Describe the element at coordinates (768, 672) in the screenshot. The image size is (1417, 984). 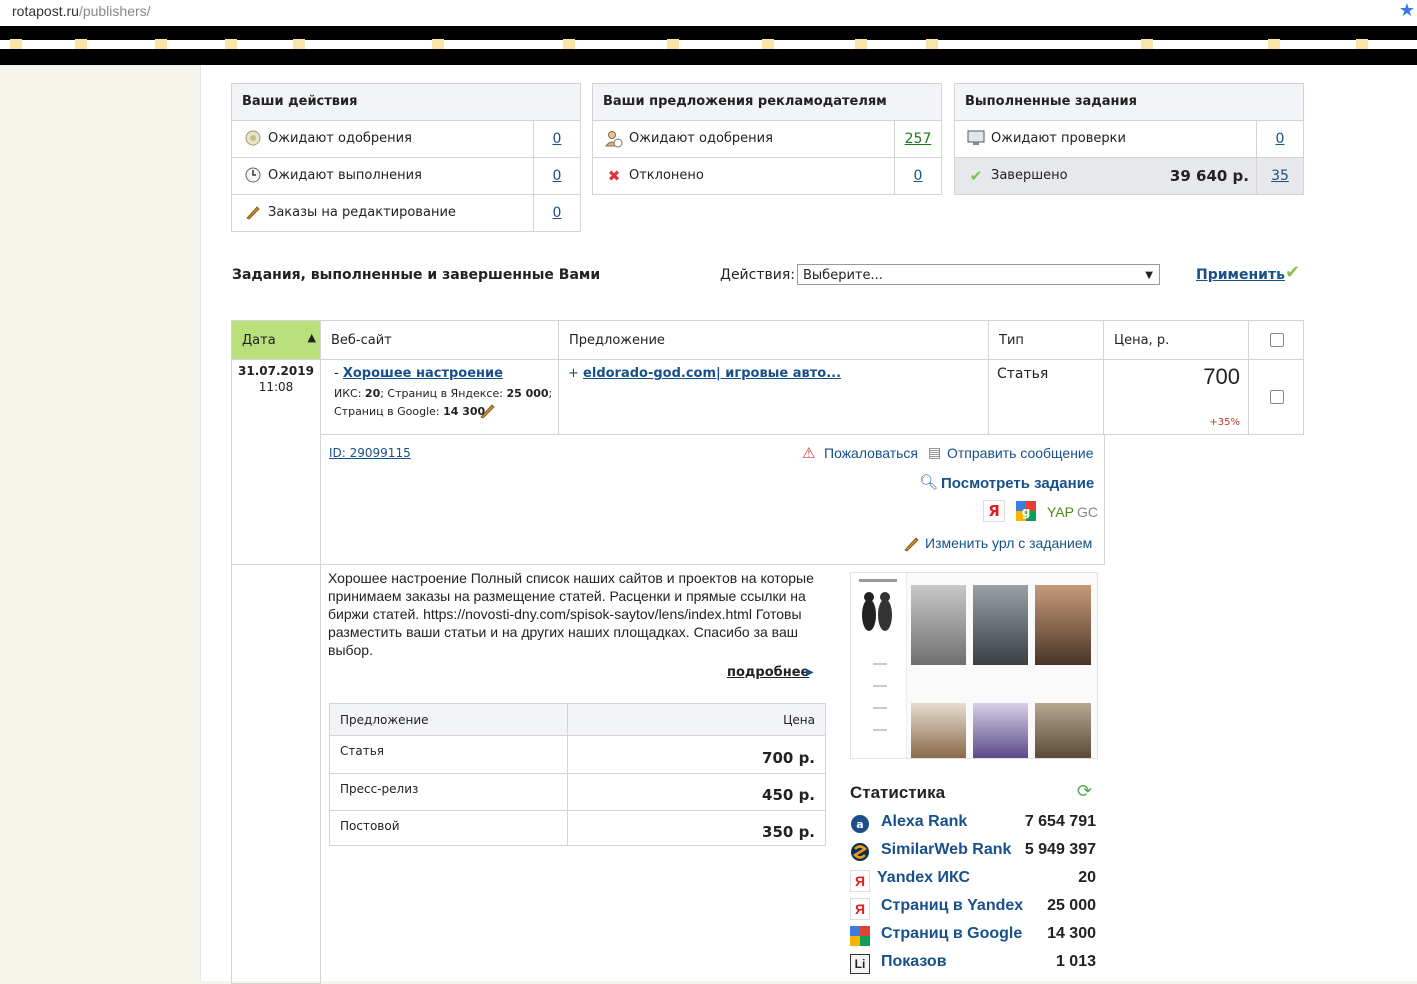
I see `more-link: подробнее` at that location.